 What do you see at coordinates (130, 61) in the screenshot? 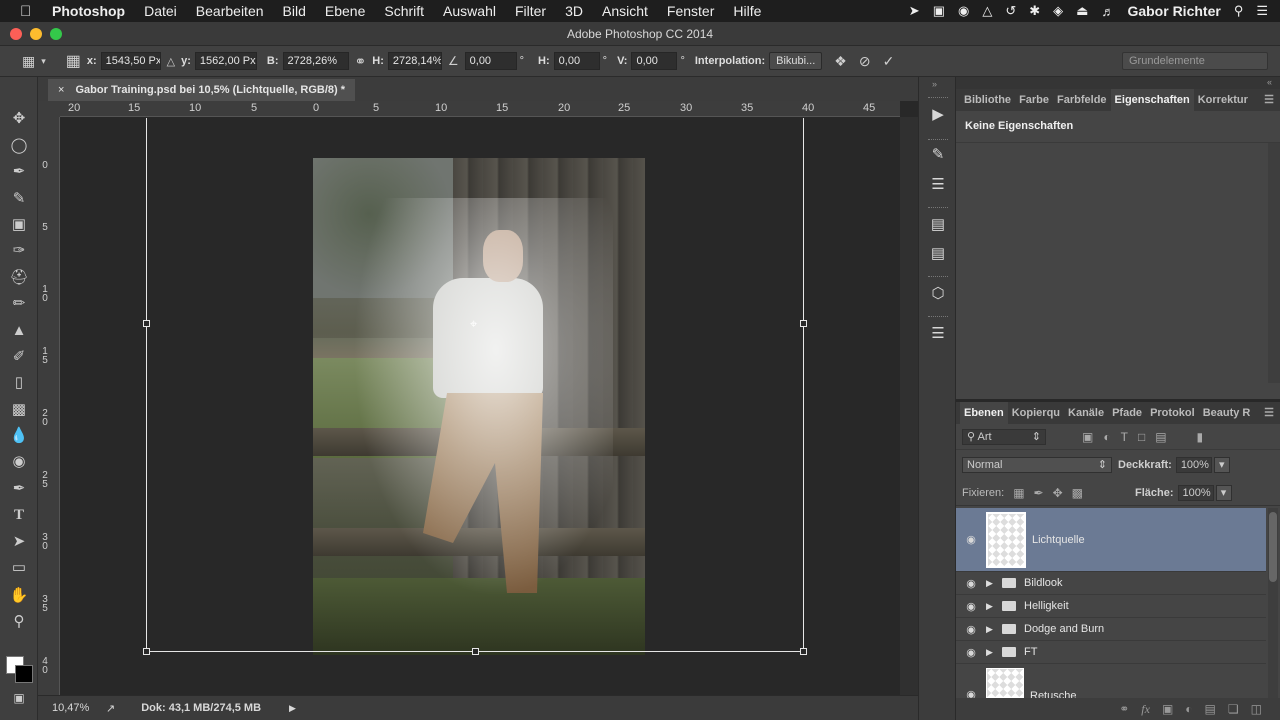
I see `x-position-field: 1543,50 Px` at bounding box center [130, 61].